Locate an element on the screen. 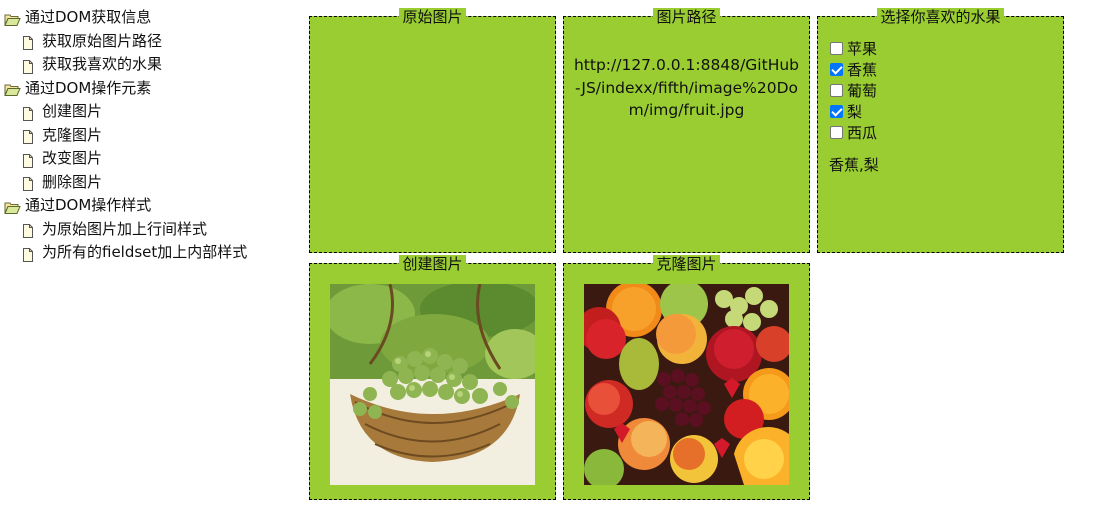 The width and height of the screenshot is (1094, 522). fruit-option: 苹果 is located at coordinates (853, 48).